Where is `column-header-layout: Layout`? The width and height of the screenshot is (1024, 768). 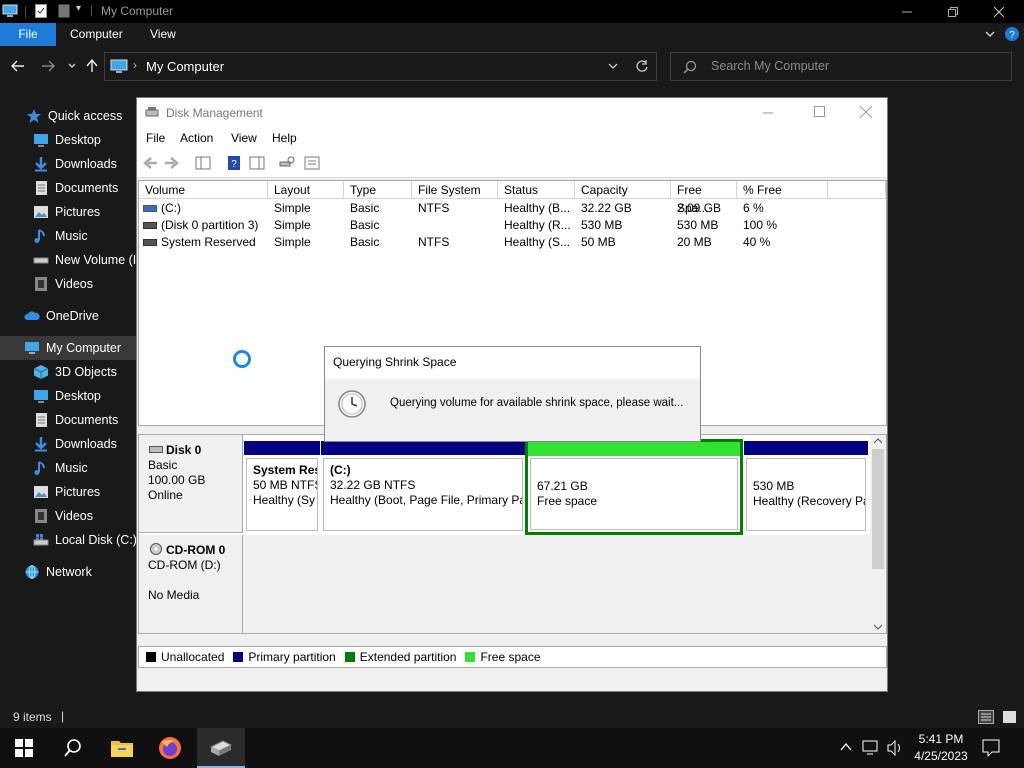 column-header-layout: Layout is located at coordinates (306, 190).